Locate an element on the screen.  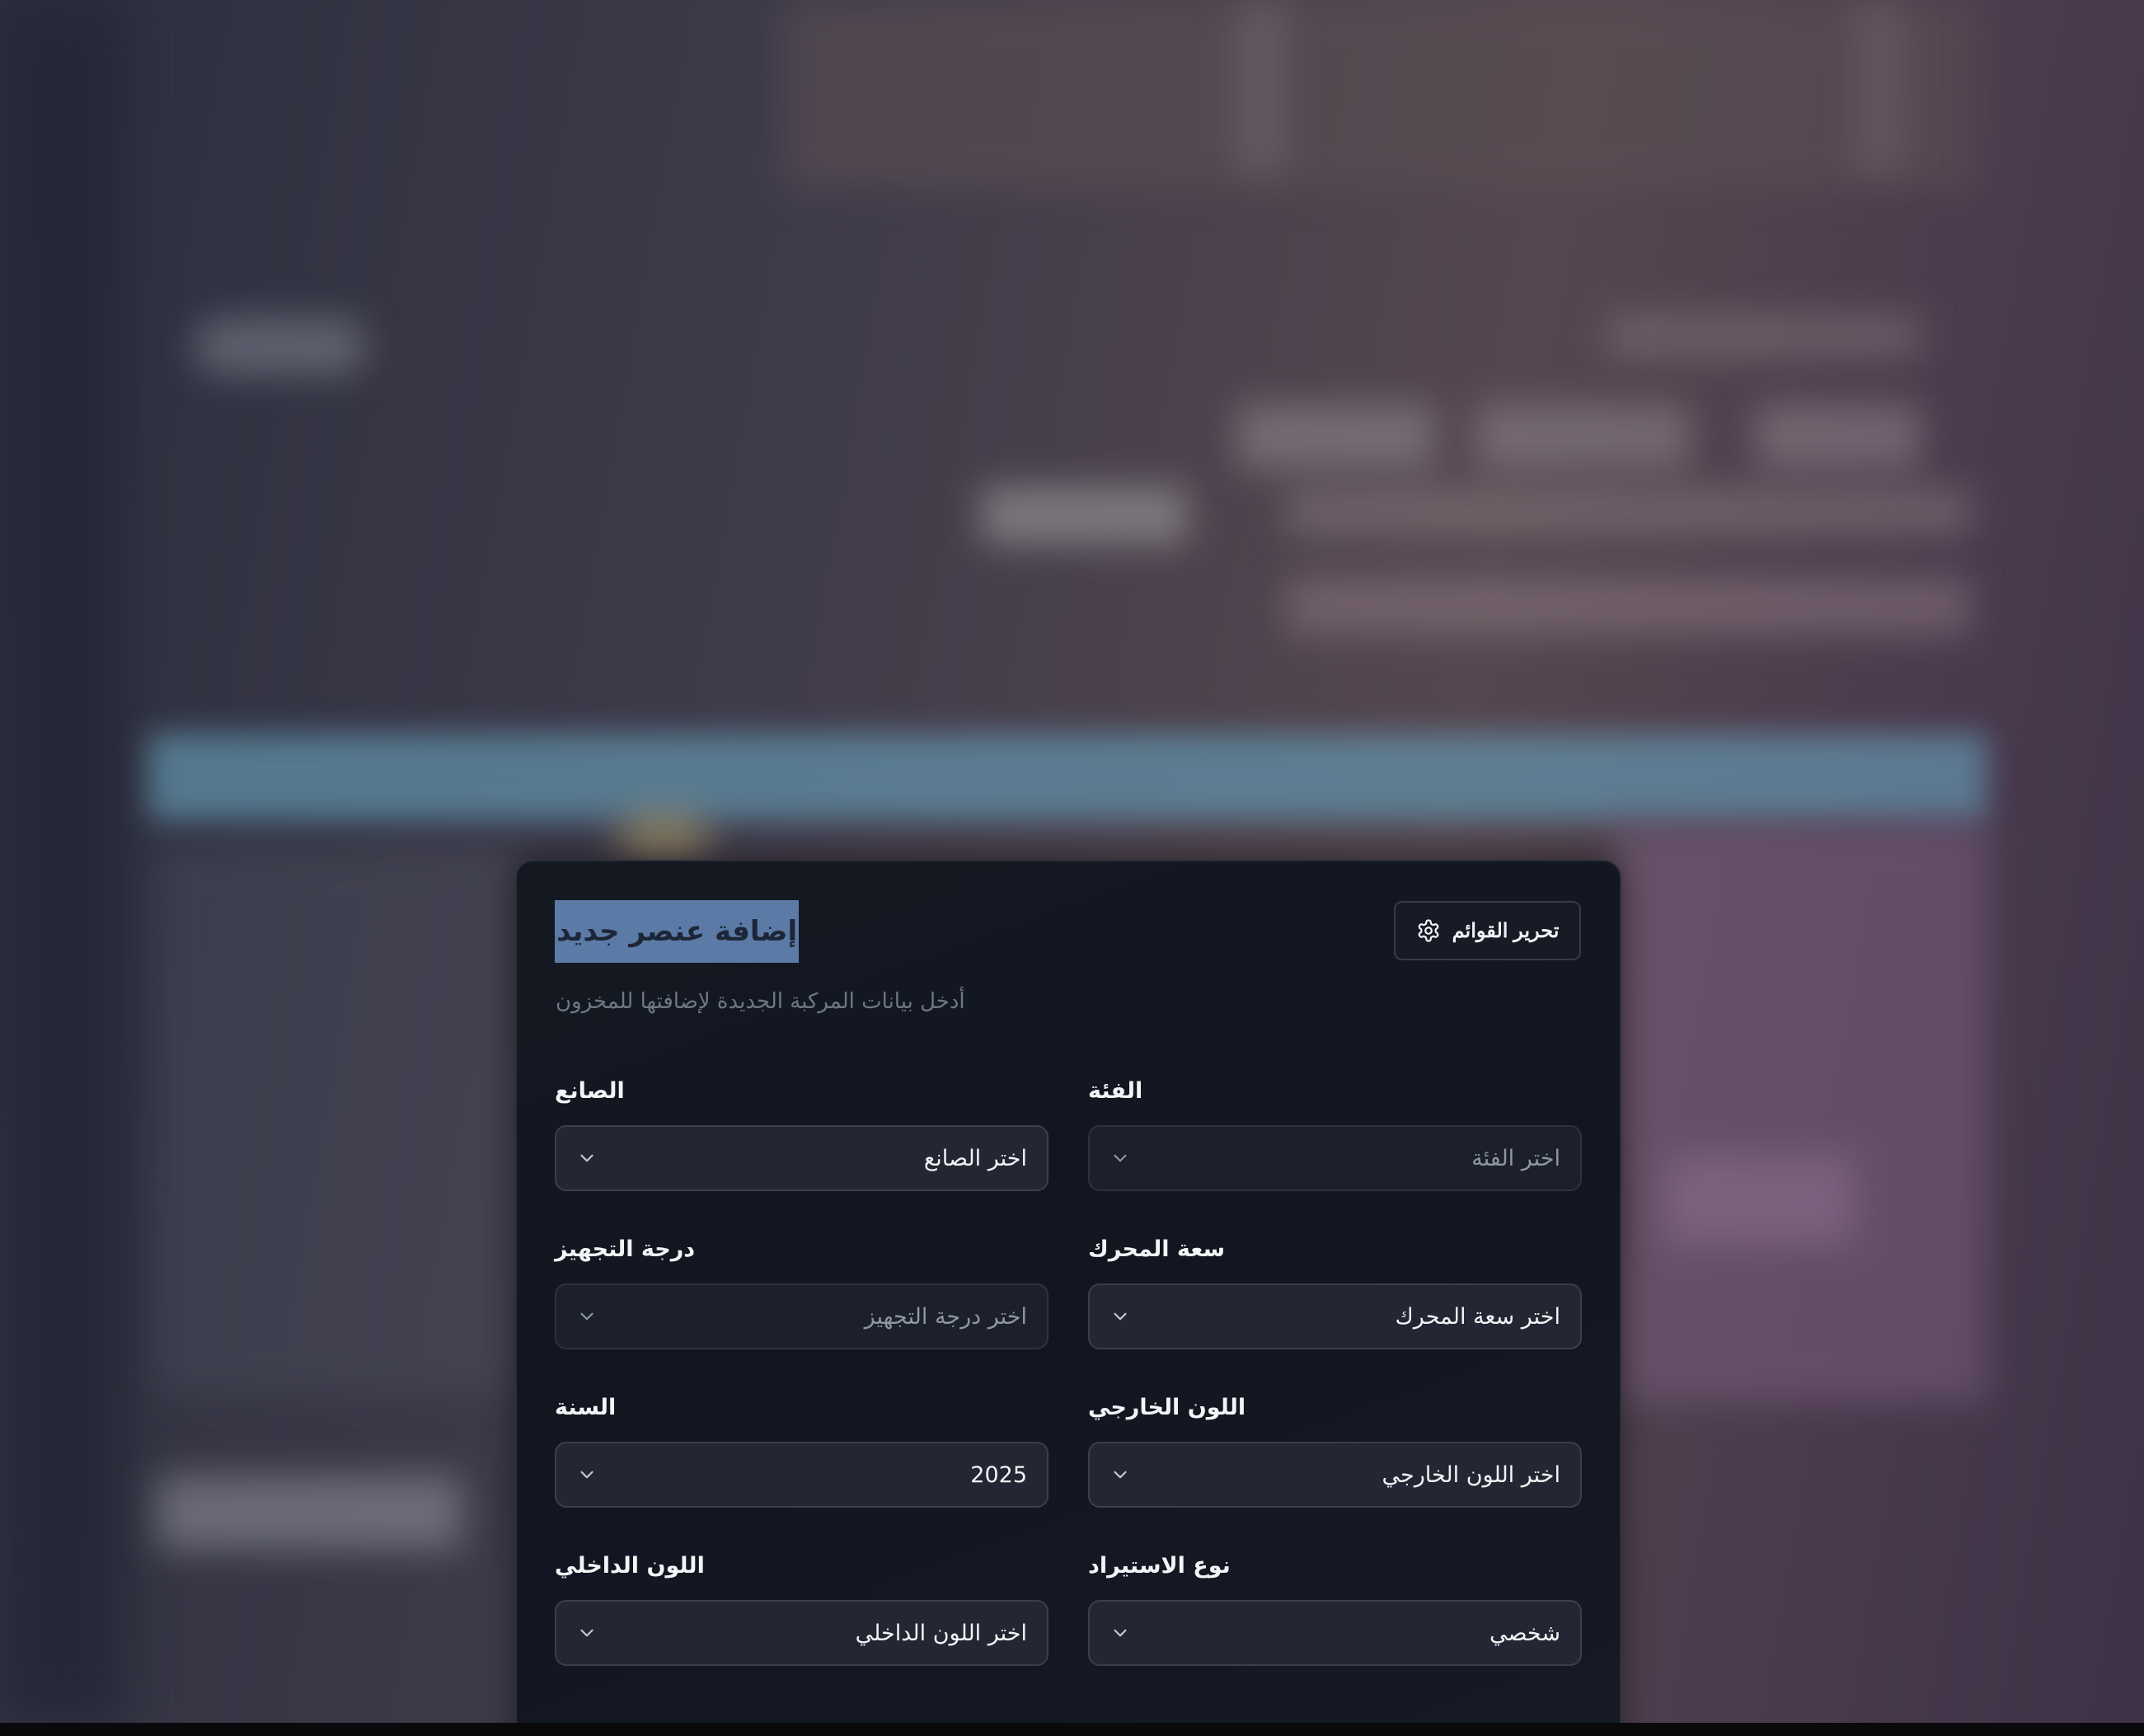
import-type-value: شخصي is located at coordinates (1525, 1633).